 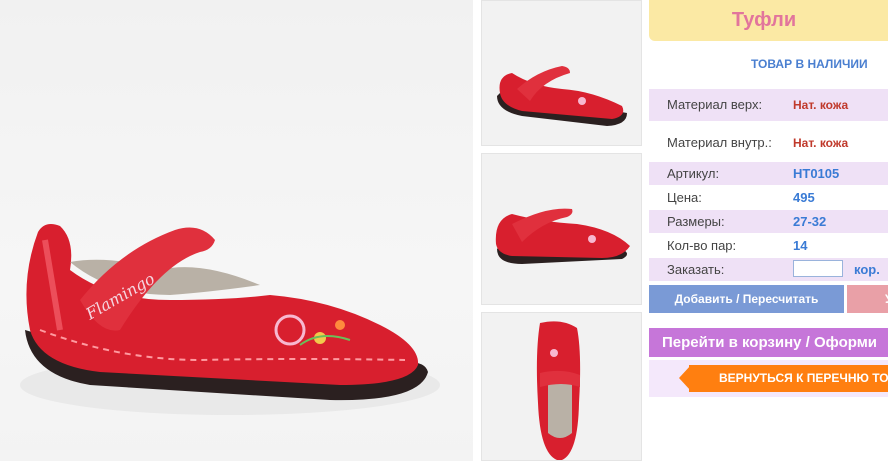 What do you see at coordinates (684, 197) in the screenshot?
I see `price-label: Цена:` at bounding box center [684, 197].